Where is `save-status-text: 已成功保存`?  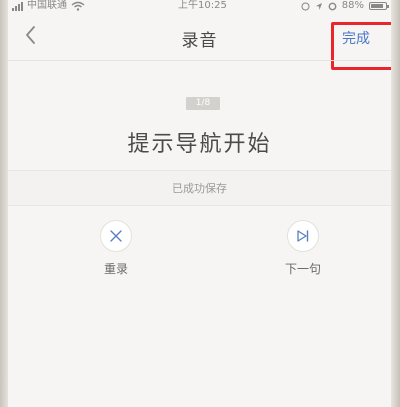 save-status-text: 已成功保存 is located at coordinates (199, 188).